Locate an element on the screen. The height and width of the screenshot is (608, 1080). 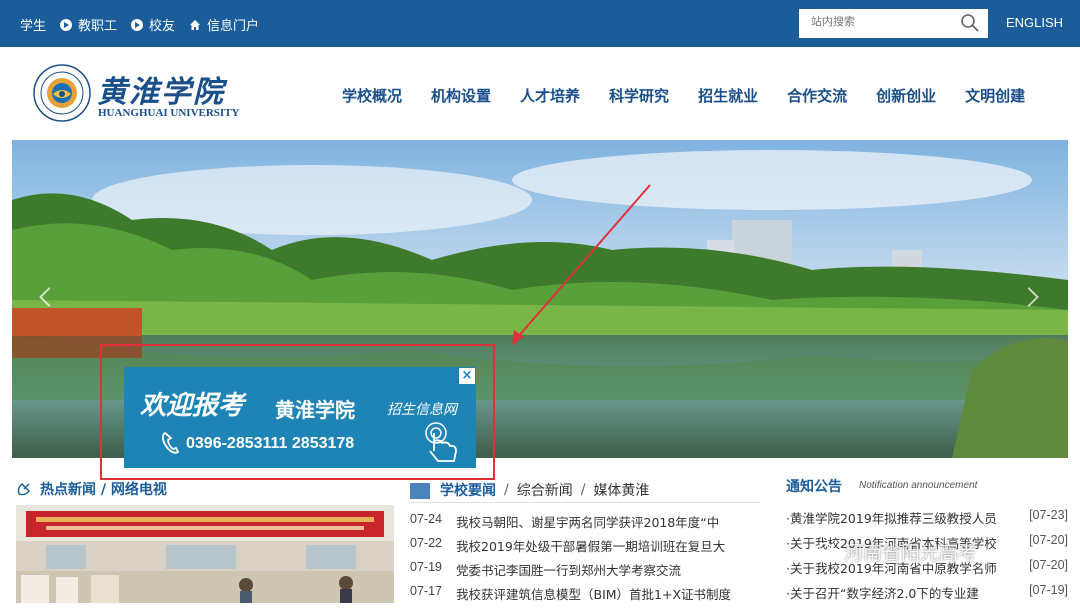
phone-icon is located at coordinates (170, 442).